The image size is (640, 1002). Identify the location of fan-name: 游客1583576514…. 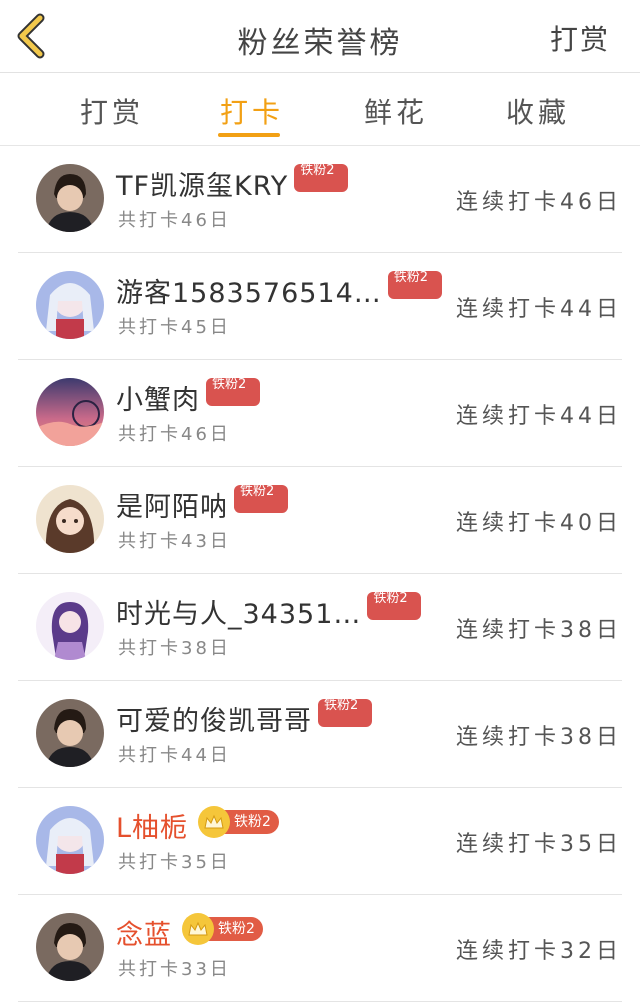
(249, 293).